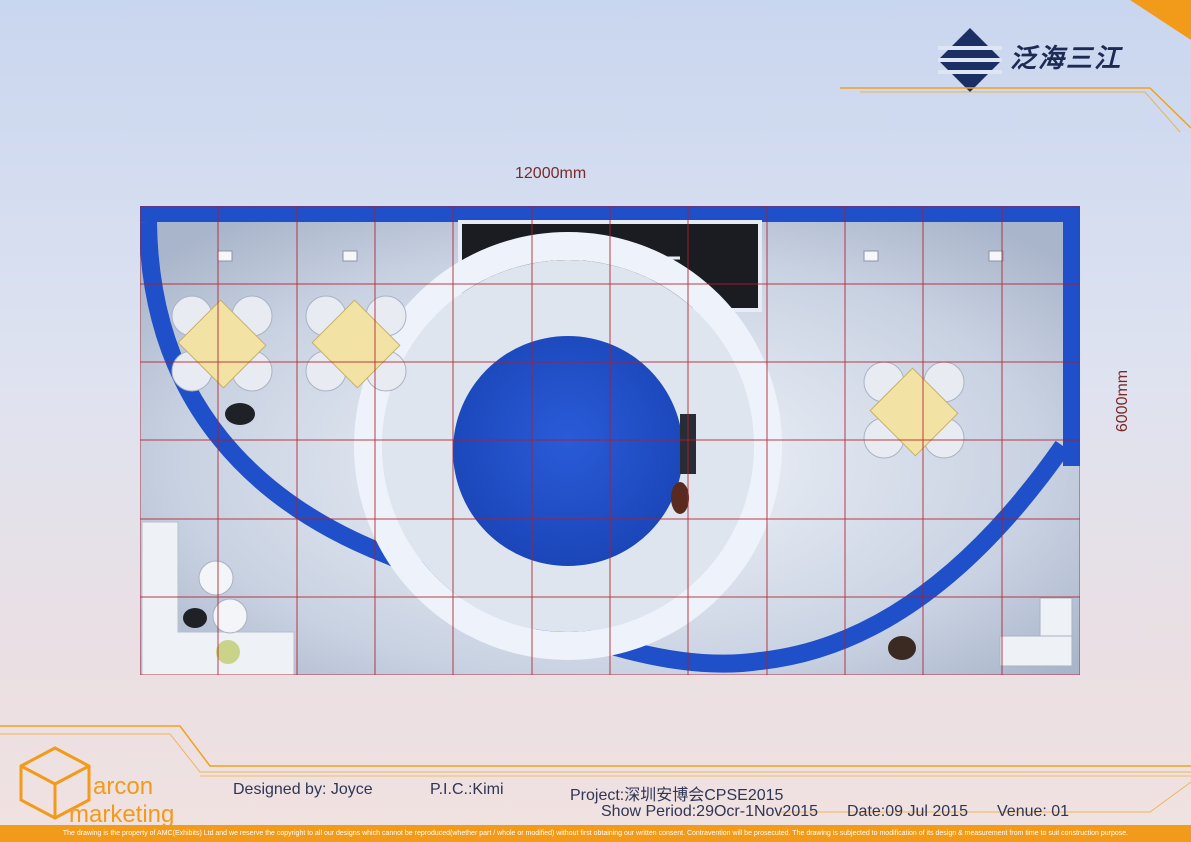  Describe the element at coordinates (677, 795) in the screenshot. I see `project-info: Project:深圳安博会CPSE2015` at that location.